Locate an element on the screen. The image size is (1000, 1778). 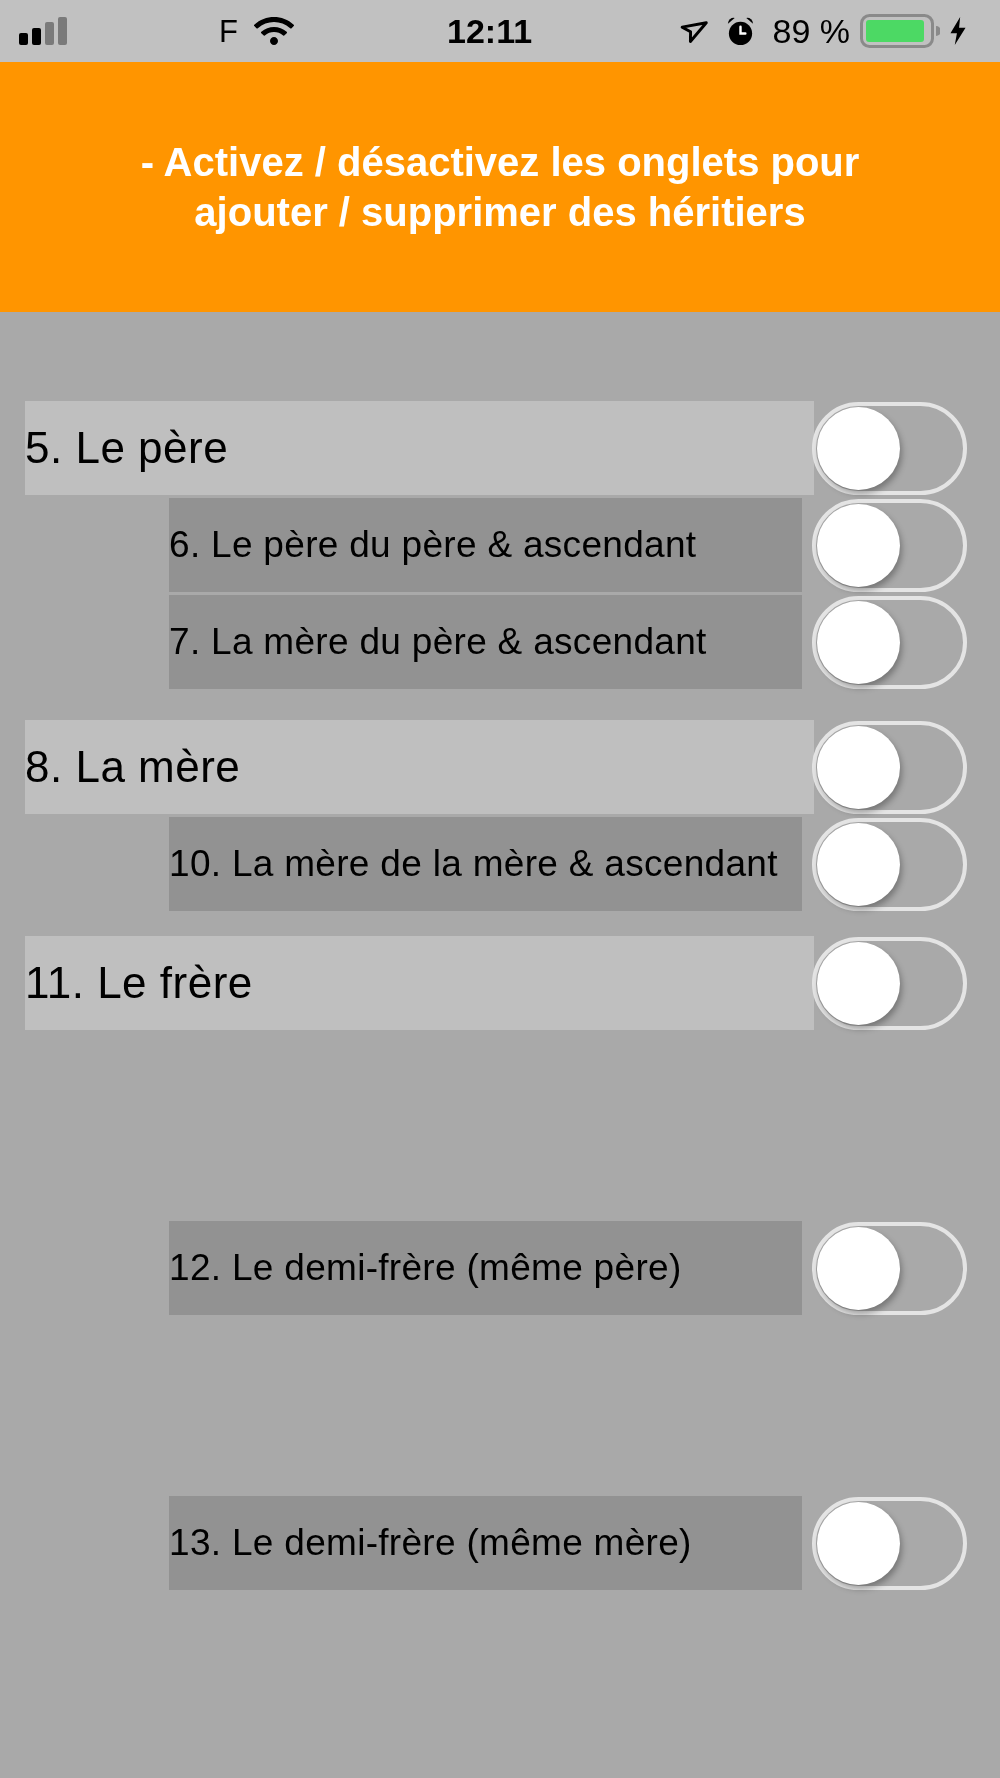
lightning-bolt-icon is located at coordinates (958, 31).